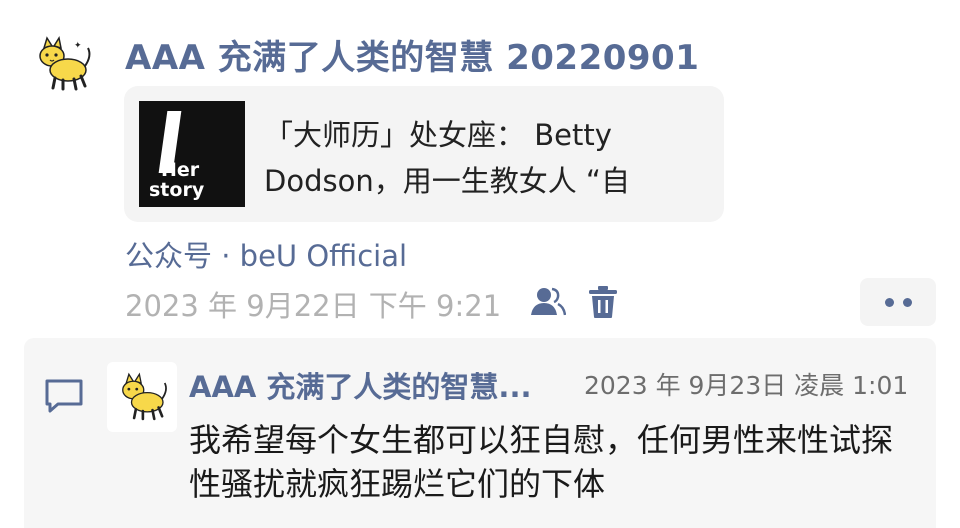 Image resolution: width=960 pixels, height=528 pixels. I want to click on thumbnail-logo-text-her: Her, so click(180, 170).